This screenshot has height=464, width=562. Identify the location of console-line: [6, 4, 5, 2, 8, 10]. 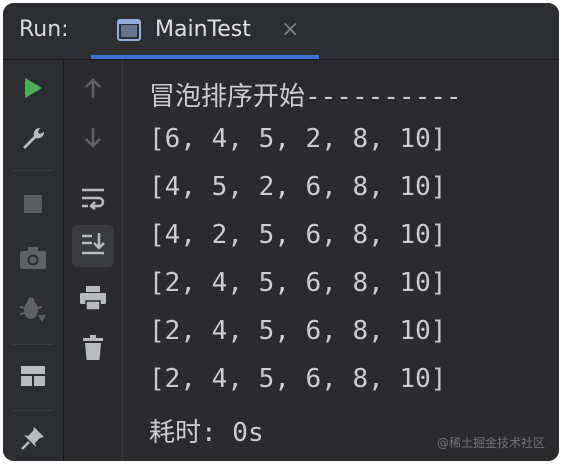
(298, 139).